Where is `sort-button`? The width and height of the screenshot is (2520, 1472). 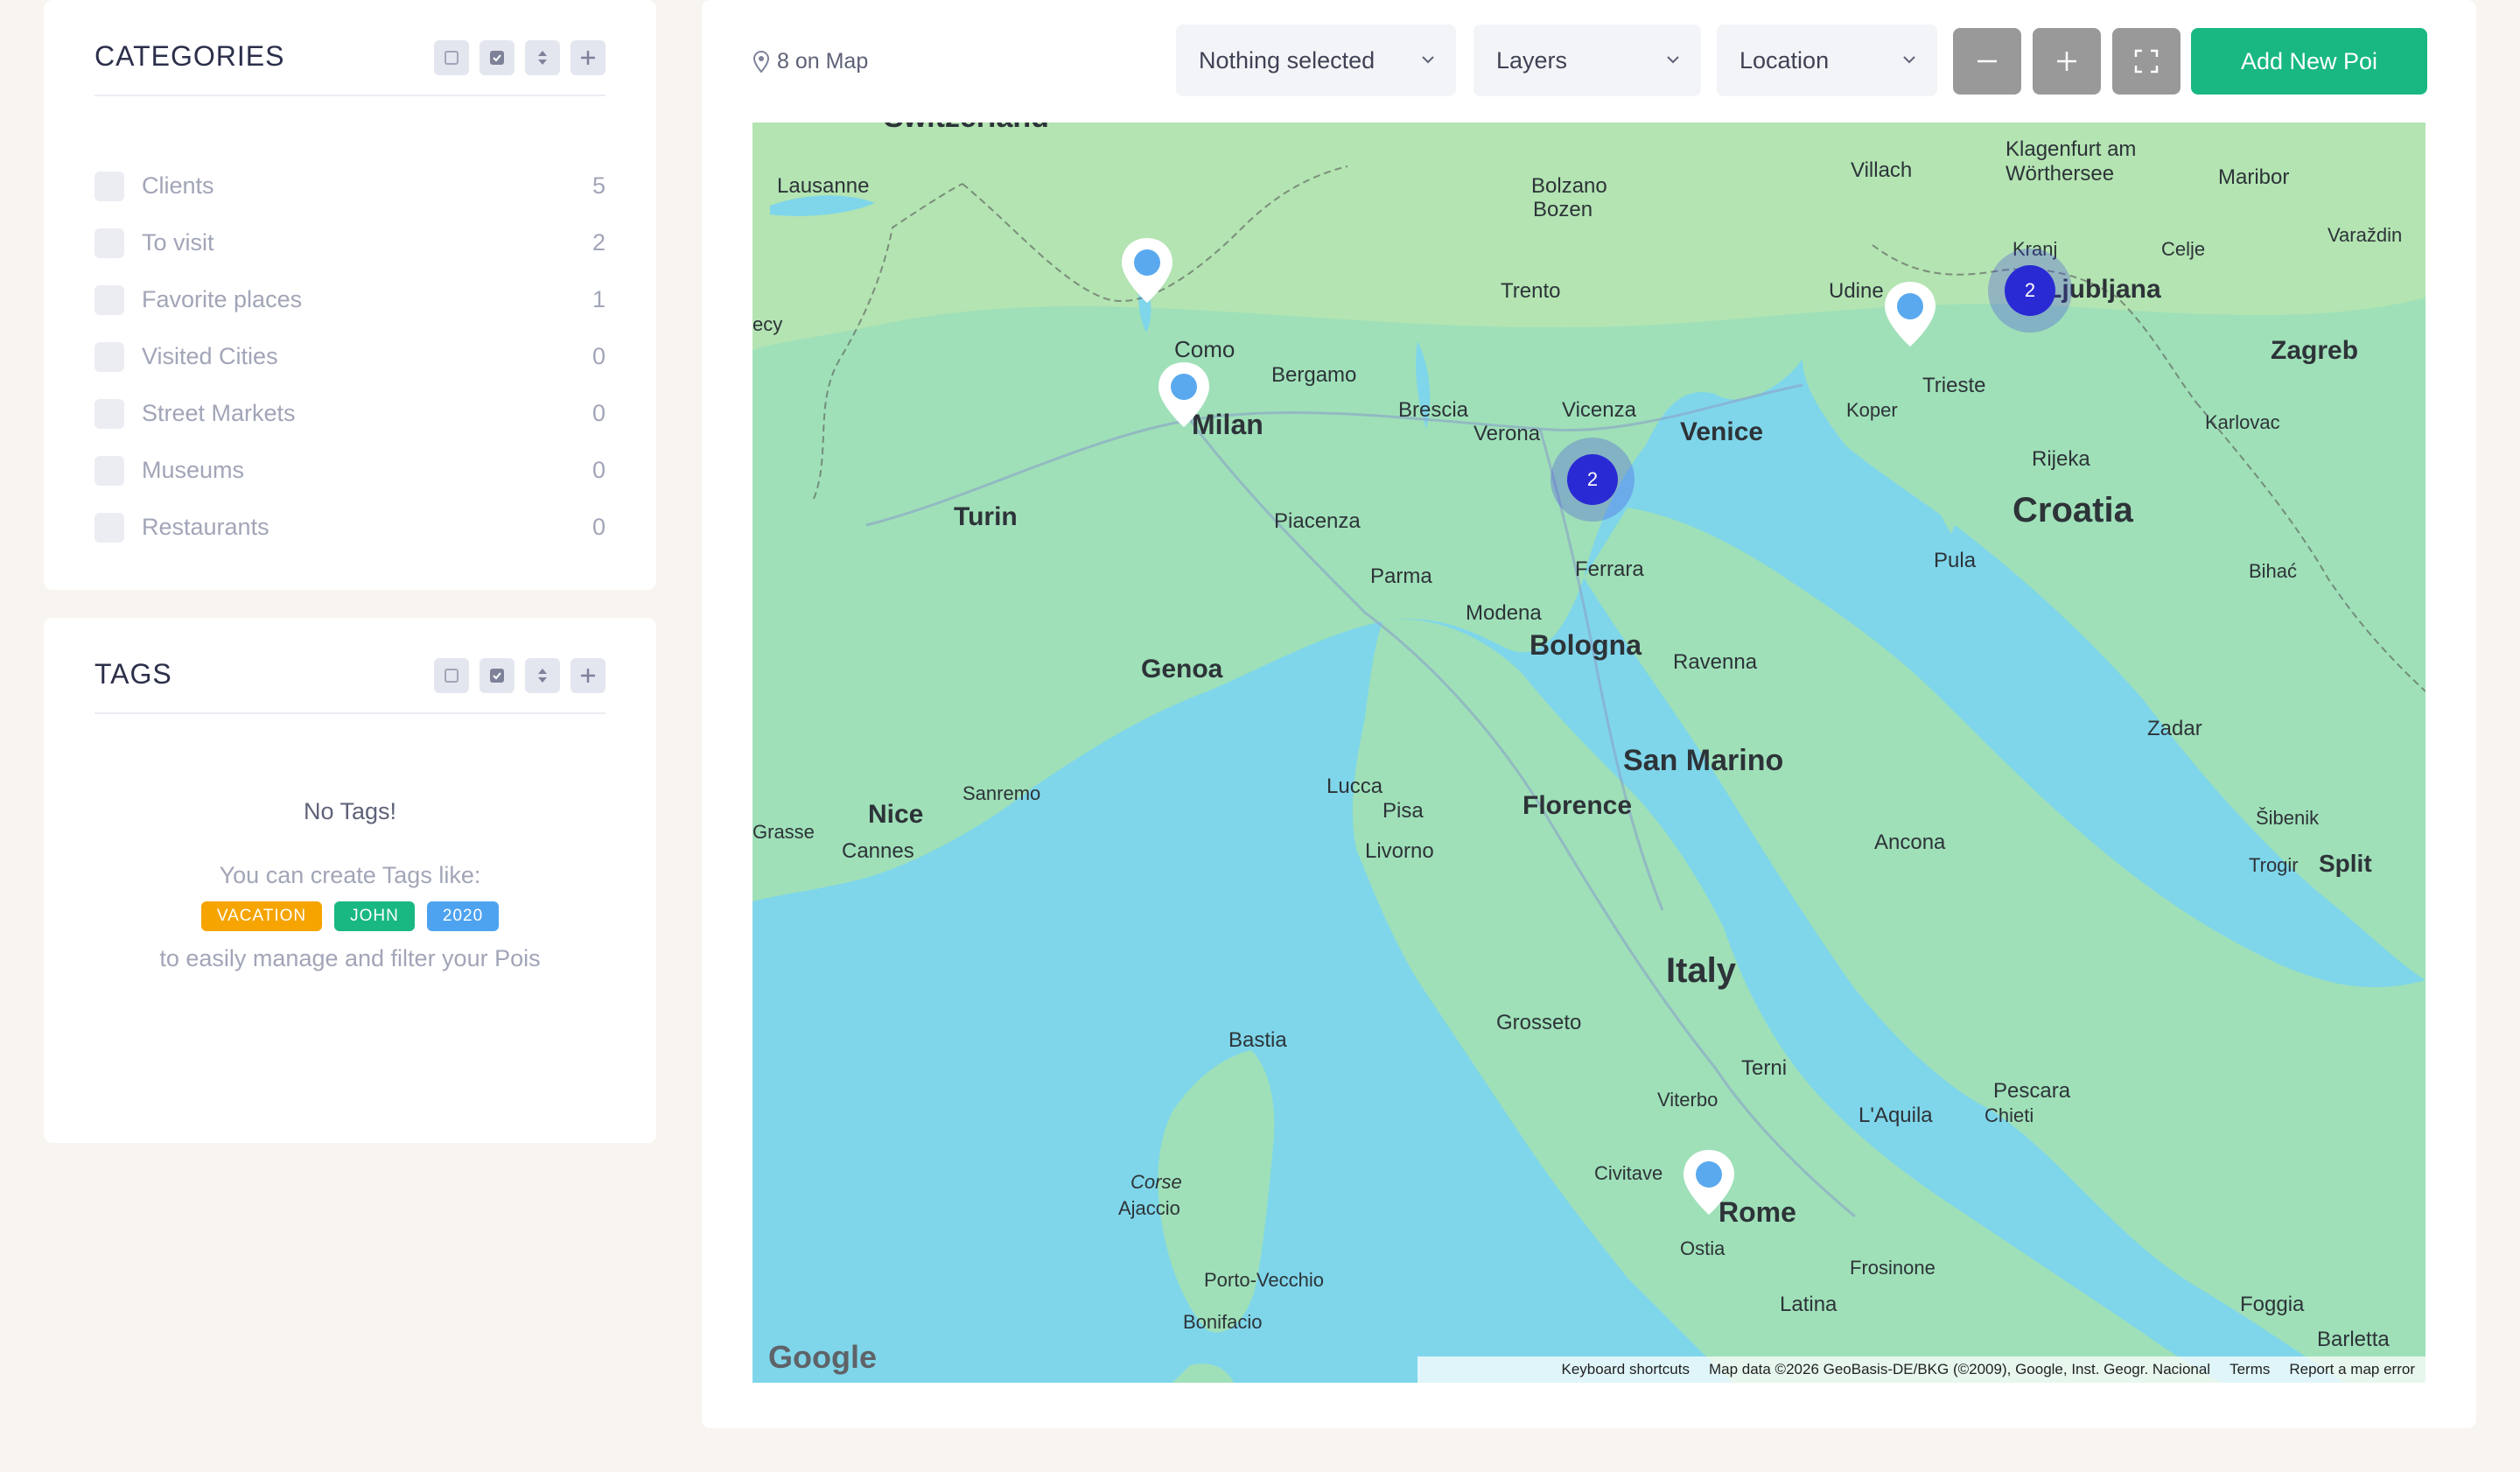 sort-button is located at coordinates (542, 57).